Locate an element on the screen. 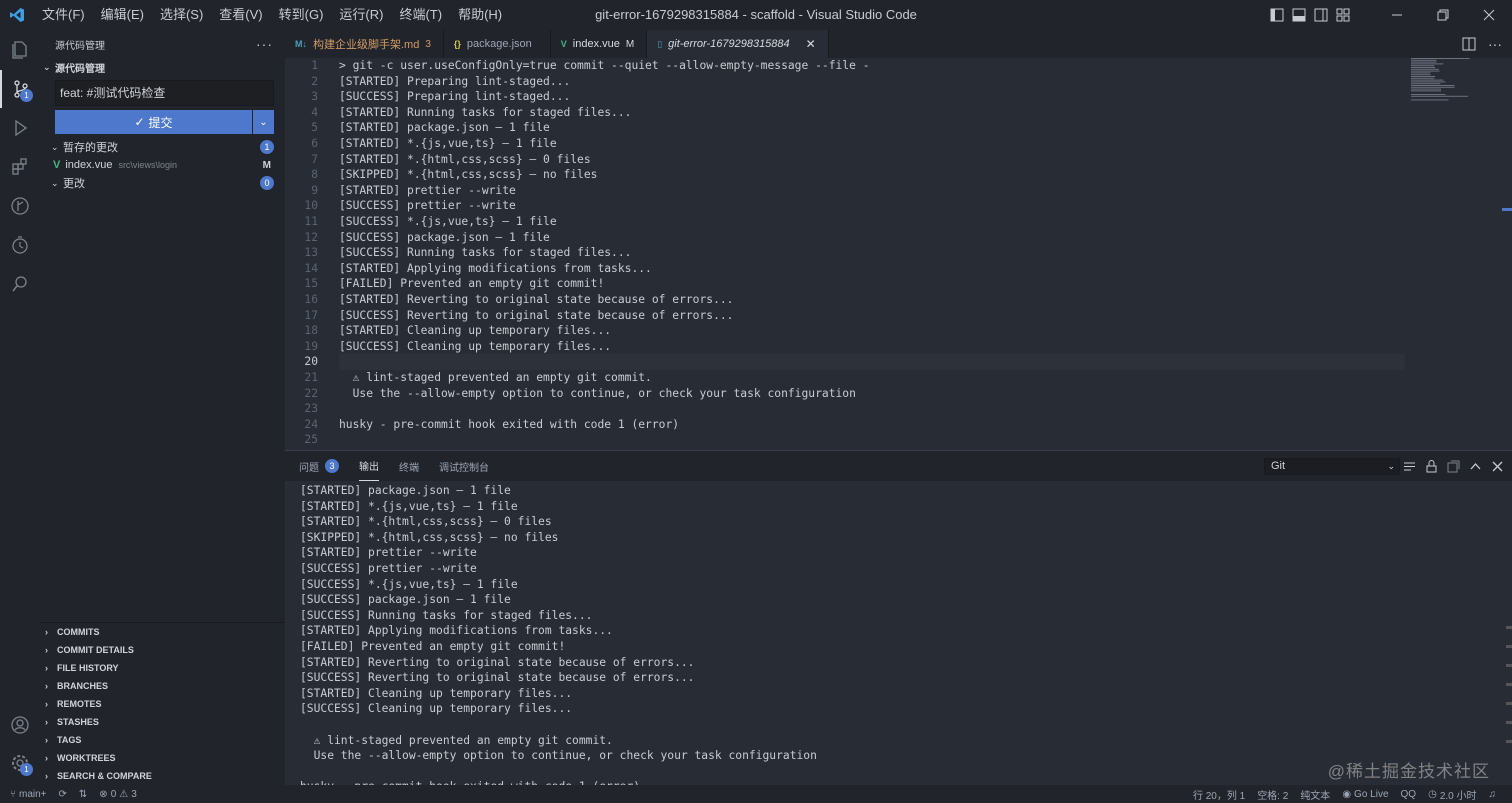 Image resolution: width=1512 pixels, height=803 pixels. editor-tab: ▯ git-error-1679298315884 ✕ is located at coordinates (738, 44).